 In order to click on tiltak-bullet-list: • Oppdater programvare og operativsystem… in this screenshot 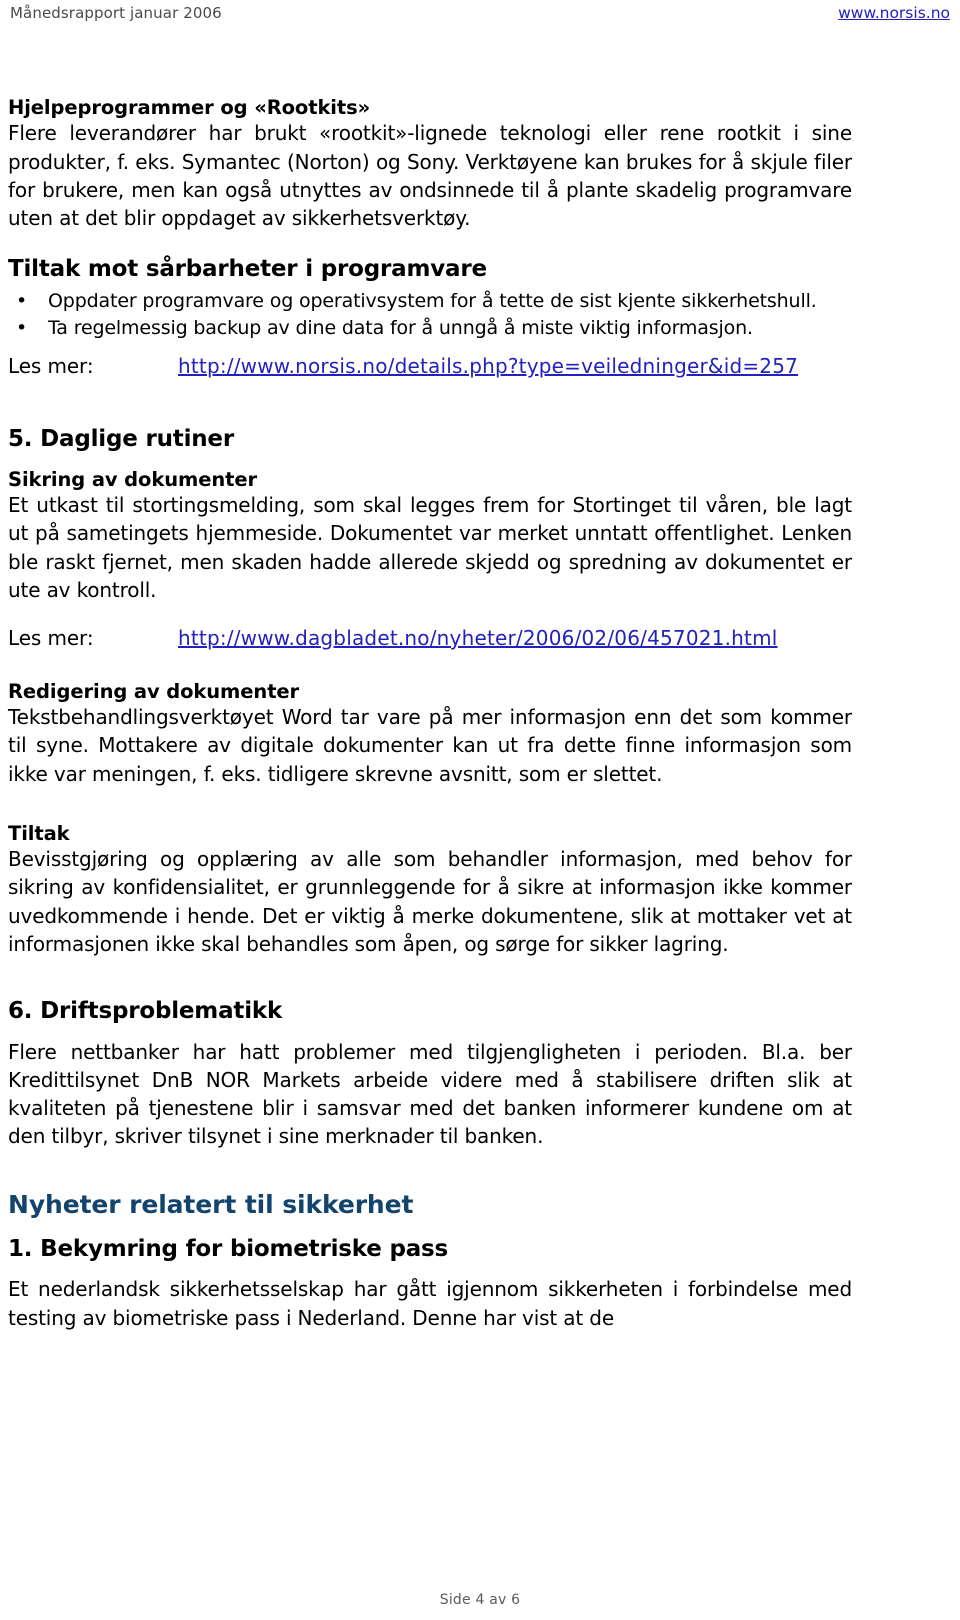, I will do `click(430, 314)`.